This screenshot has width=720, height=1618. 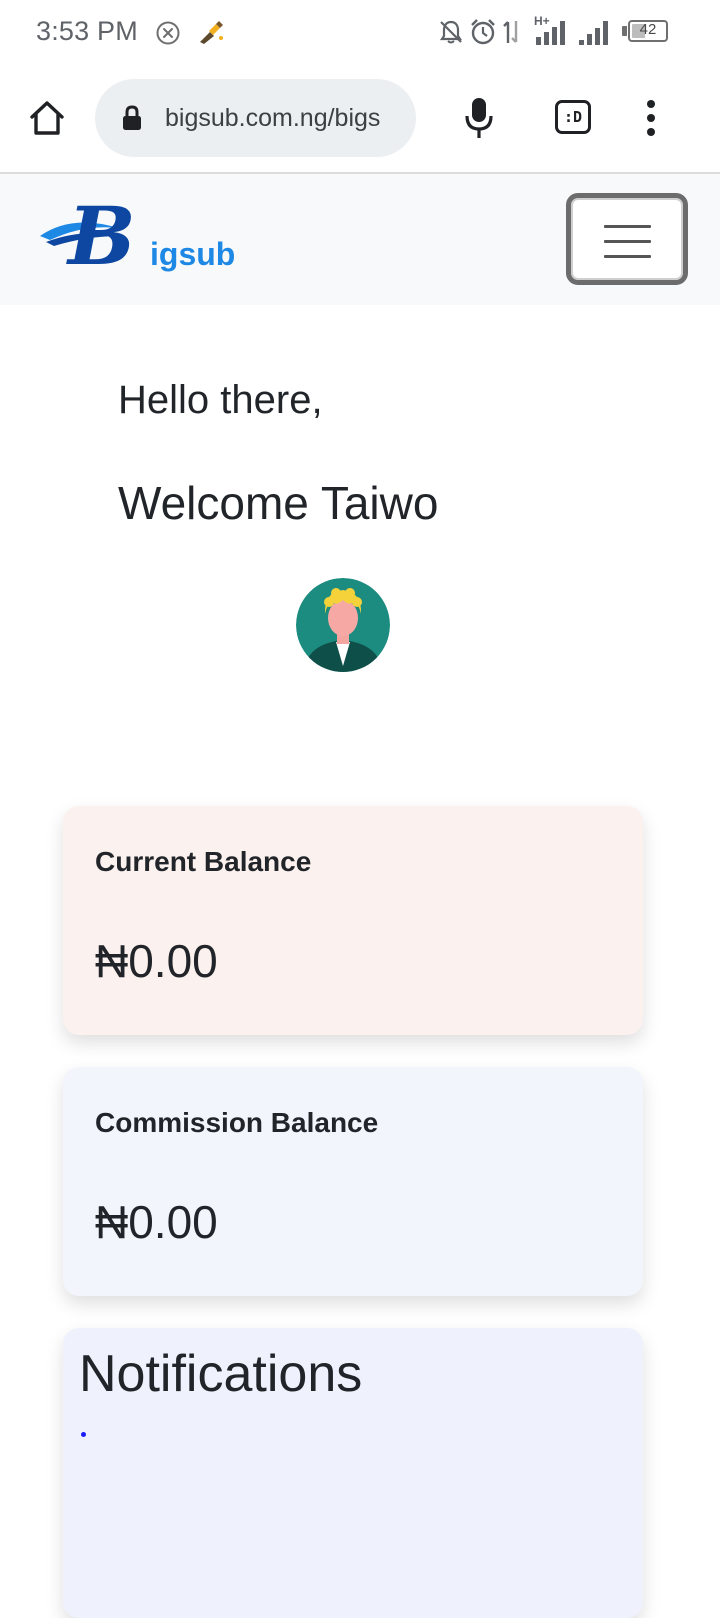 I want to click on browser-toolbar: bigsub.com.ng/bigs :D, so click(x=360, y=120).